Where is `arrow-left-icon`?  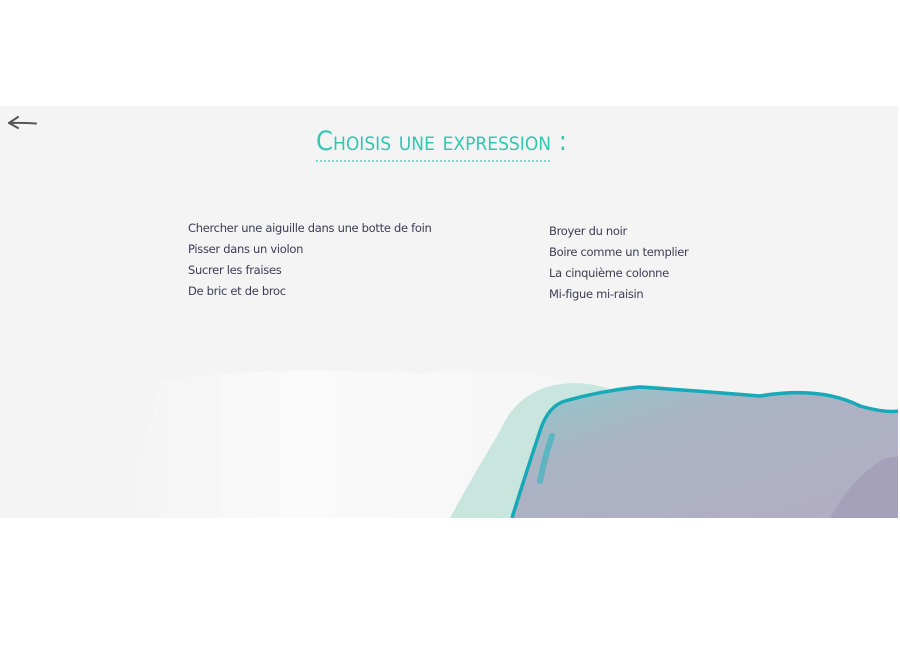
arrow-left-icon is located at coordinates (22, 122).